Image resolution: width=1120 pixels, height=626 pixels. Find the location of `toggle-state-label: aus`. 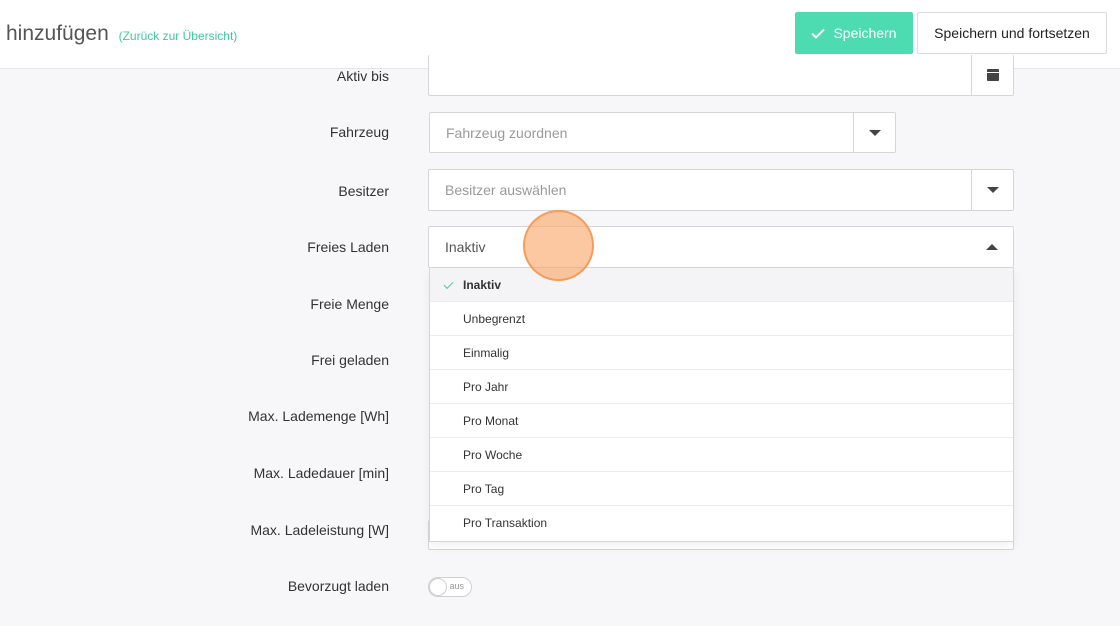

toggle-state-label: aus is located at coordinates (456, 586).